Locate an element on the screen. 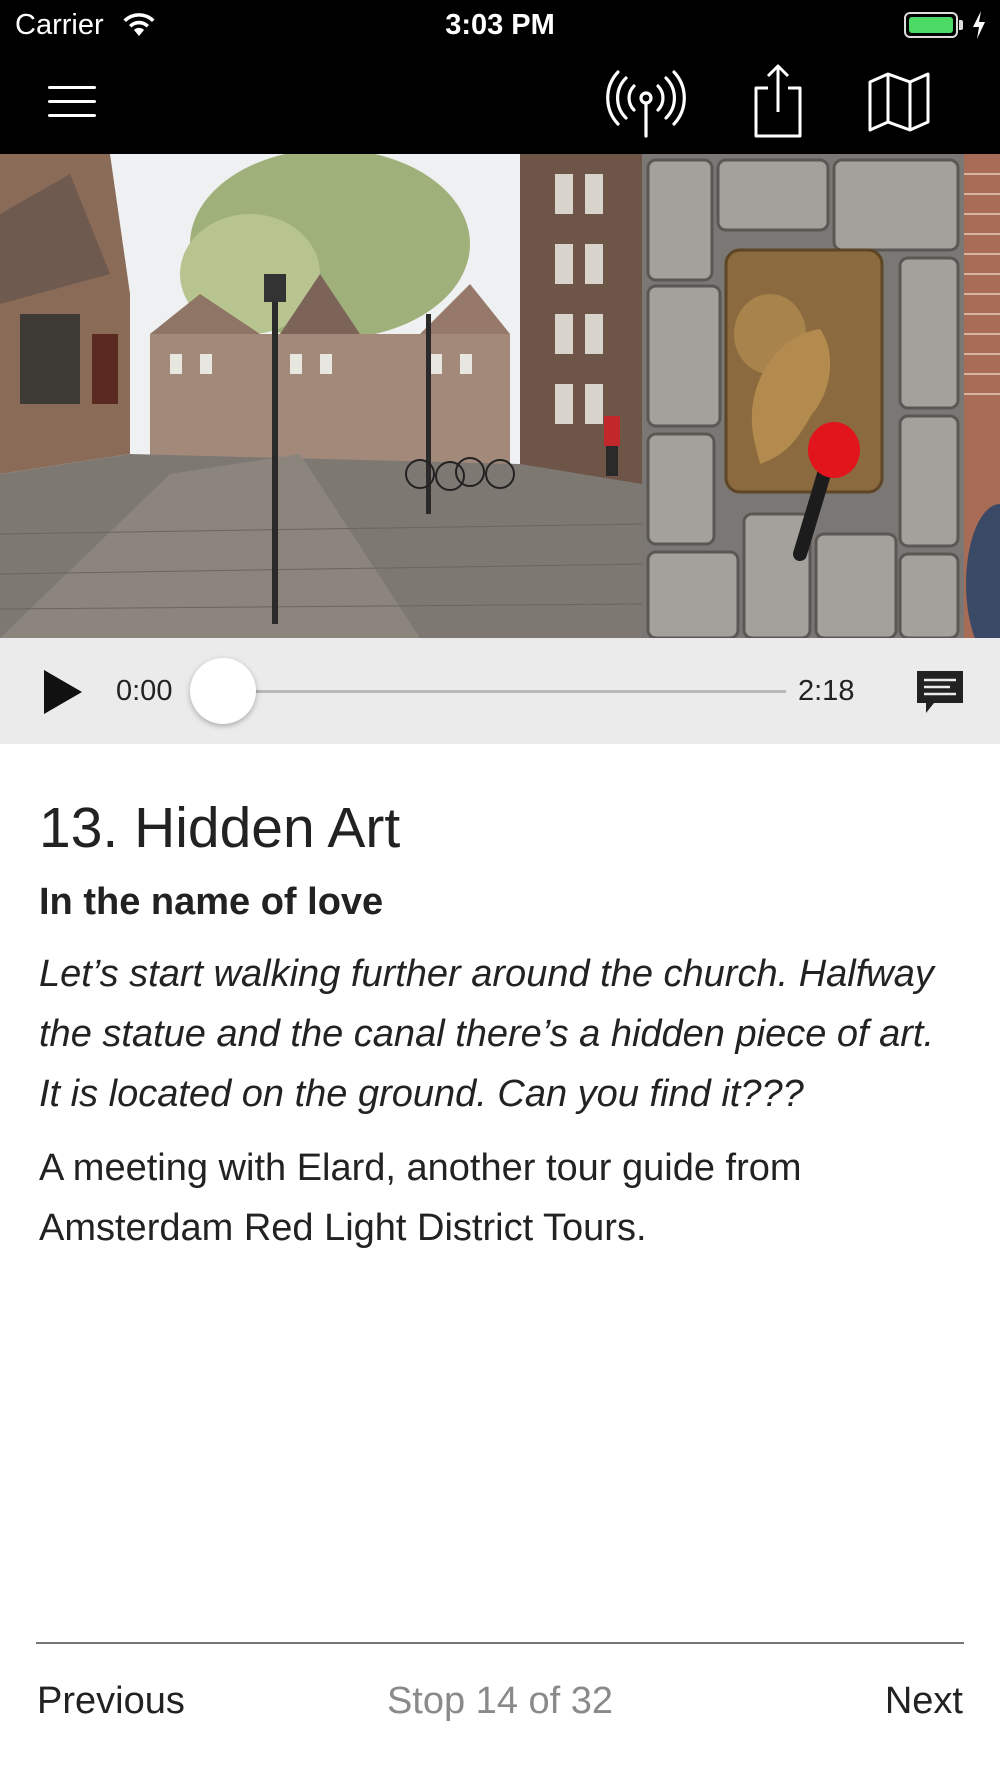 The height and width of the screenshot is (1778, 1000). status-bar: Carrier 3:03 PM is located at coordinates (500, 25).